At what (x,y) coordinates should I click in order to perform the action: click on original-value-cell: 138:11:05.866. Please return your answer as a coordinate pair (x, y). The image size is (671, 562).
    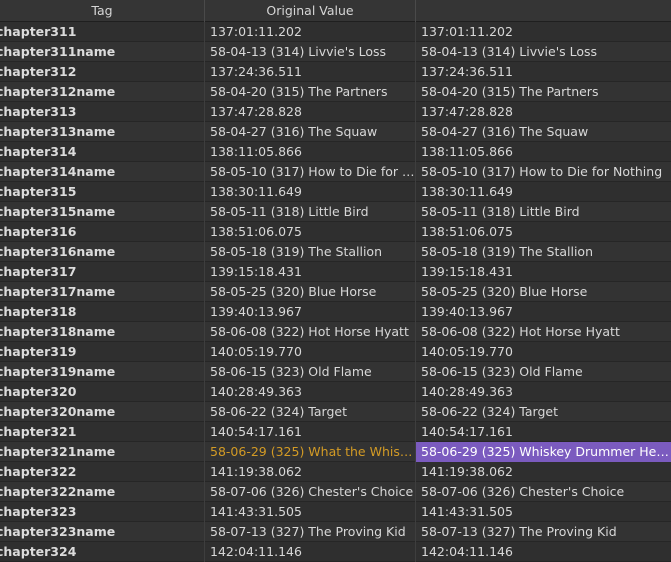
    Looking at the image, I should click on (310, 152).